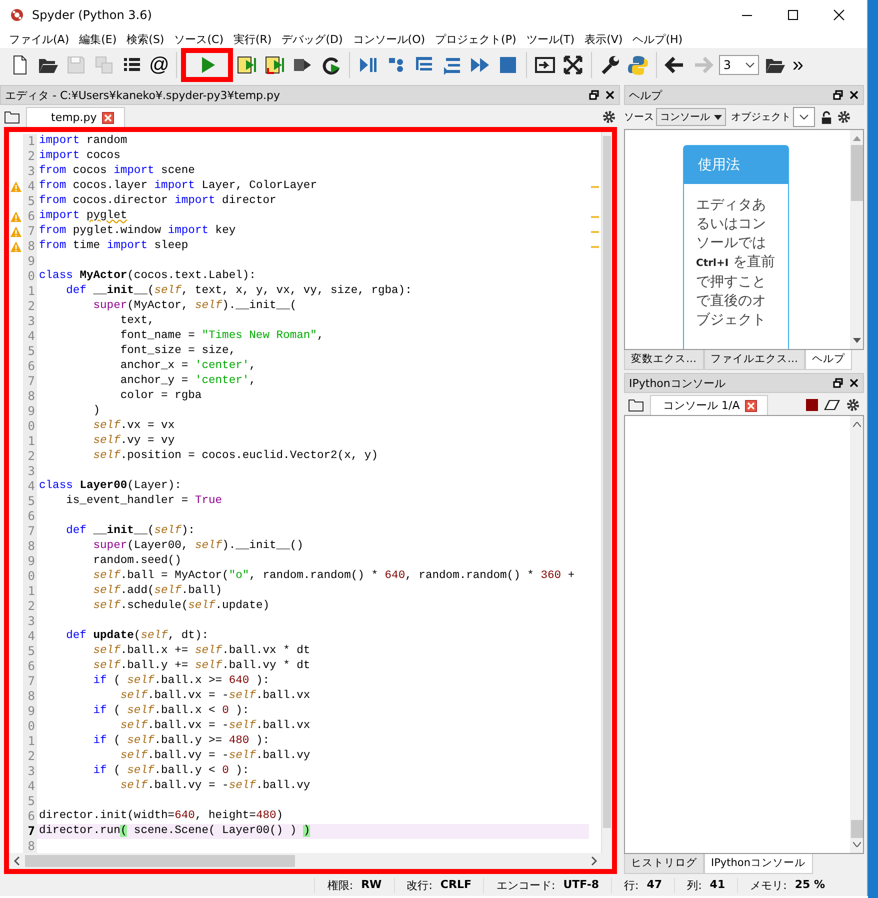 The image size is (878, 898). What do you see at coordinates (239, 291) in the screenshot?
I see `code-line: def __init__(self, text, x, y, vx, vy, size, rgba):` at bounding box center [239, 291].